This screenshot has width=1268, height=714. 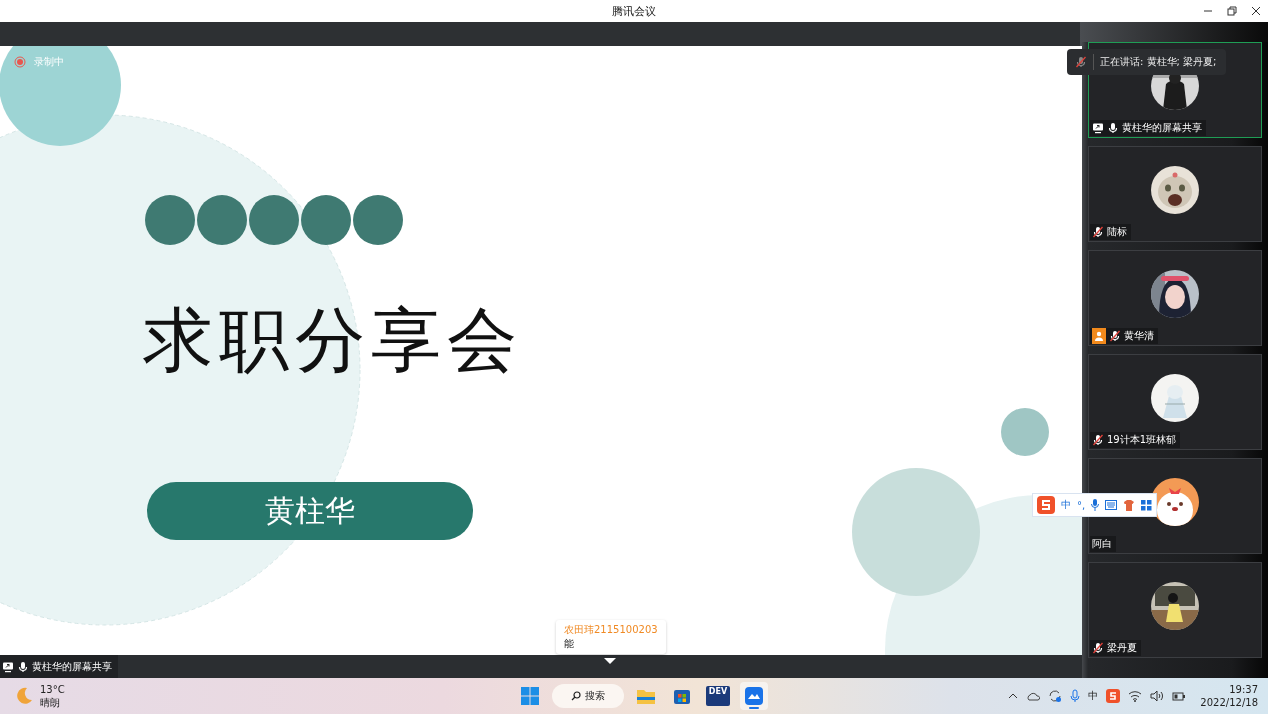 I want to click on keyboard-icon, so click(x=1111, y=505).